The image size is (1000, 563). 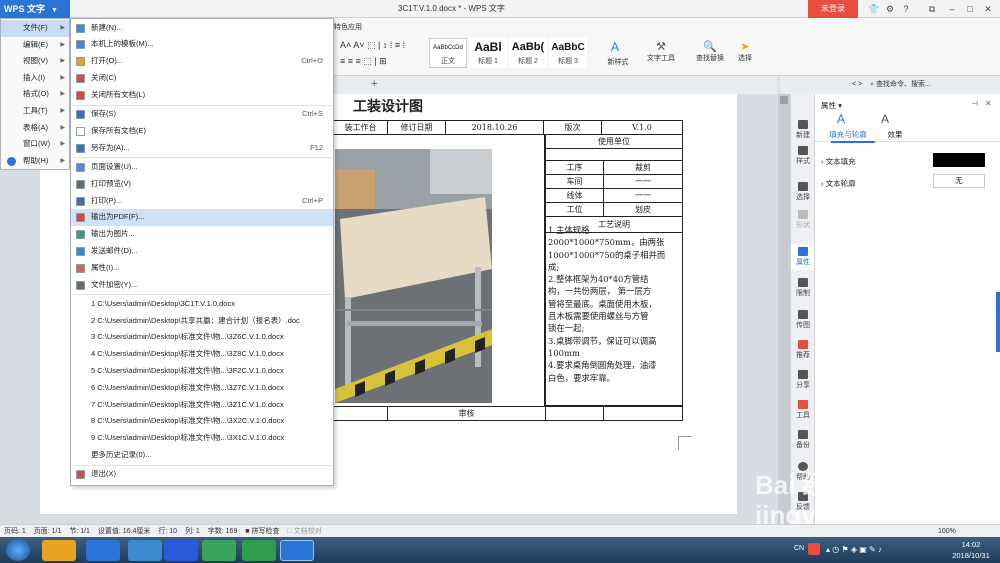 I want to click on skin-icon: 👕, so click(x=874, y=9).